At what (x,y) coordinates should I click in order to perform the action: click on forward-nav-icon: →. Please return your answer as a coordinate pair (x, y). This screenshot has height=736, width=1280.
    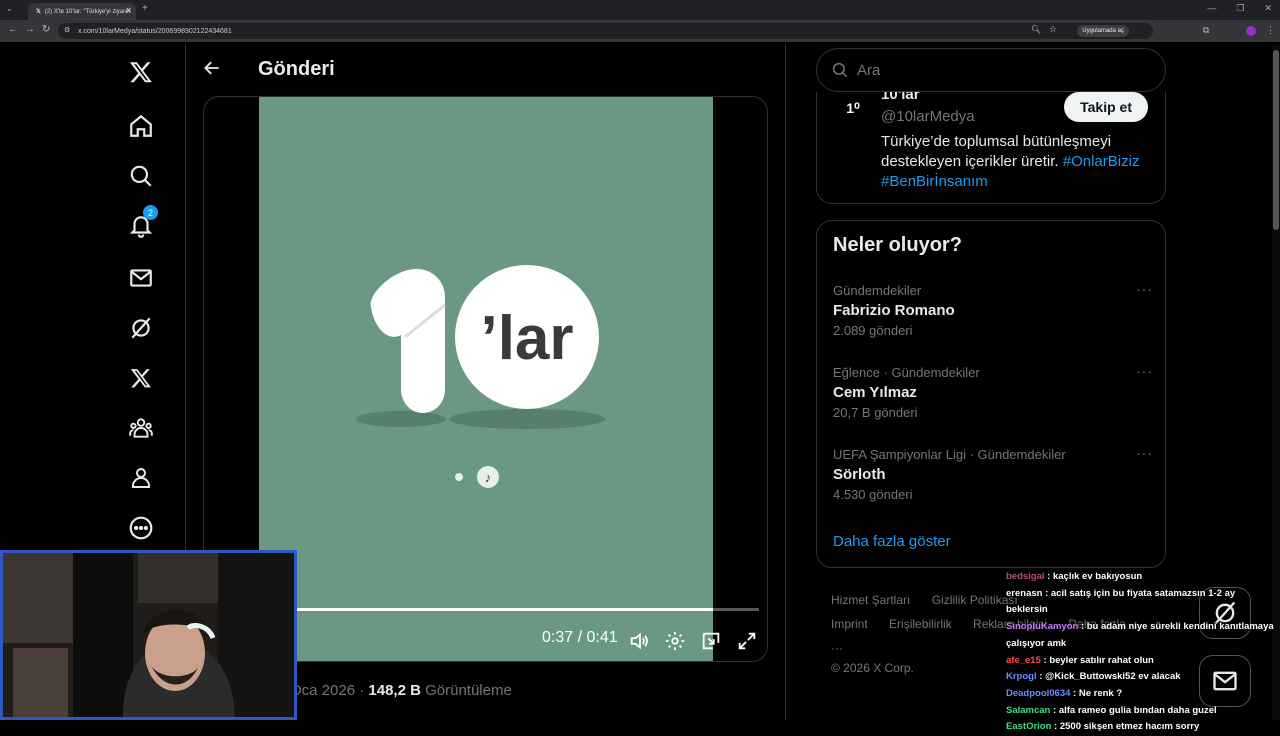
    Looking at the image, I should click on (30, 29).